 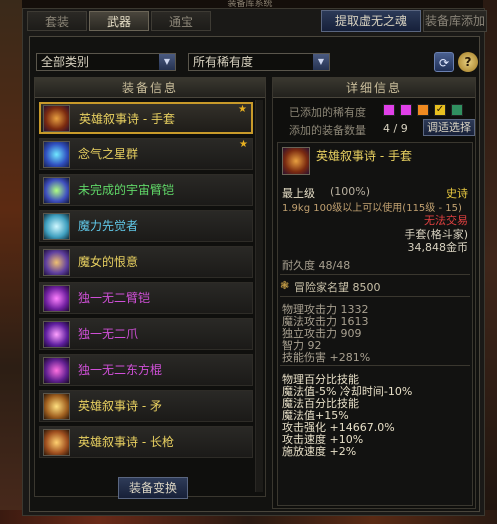 What do you see at coordinates (364, 156) in the screenshot?
I see `item-title: 英雄叙事诗 - 手套` at bounding box center [364, 156].